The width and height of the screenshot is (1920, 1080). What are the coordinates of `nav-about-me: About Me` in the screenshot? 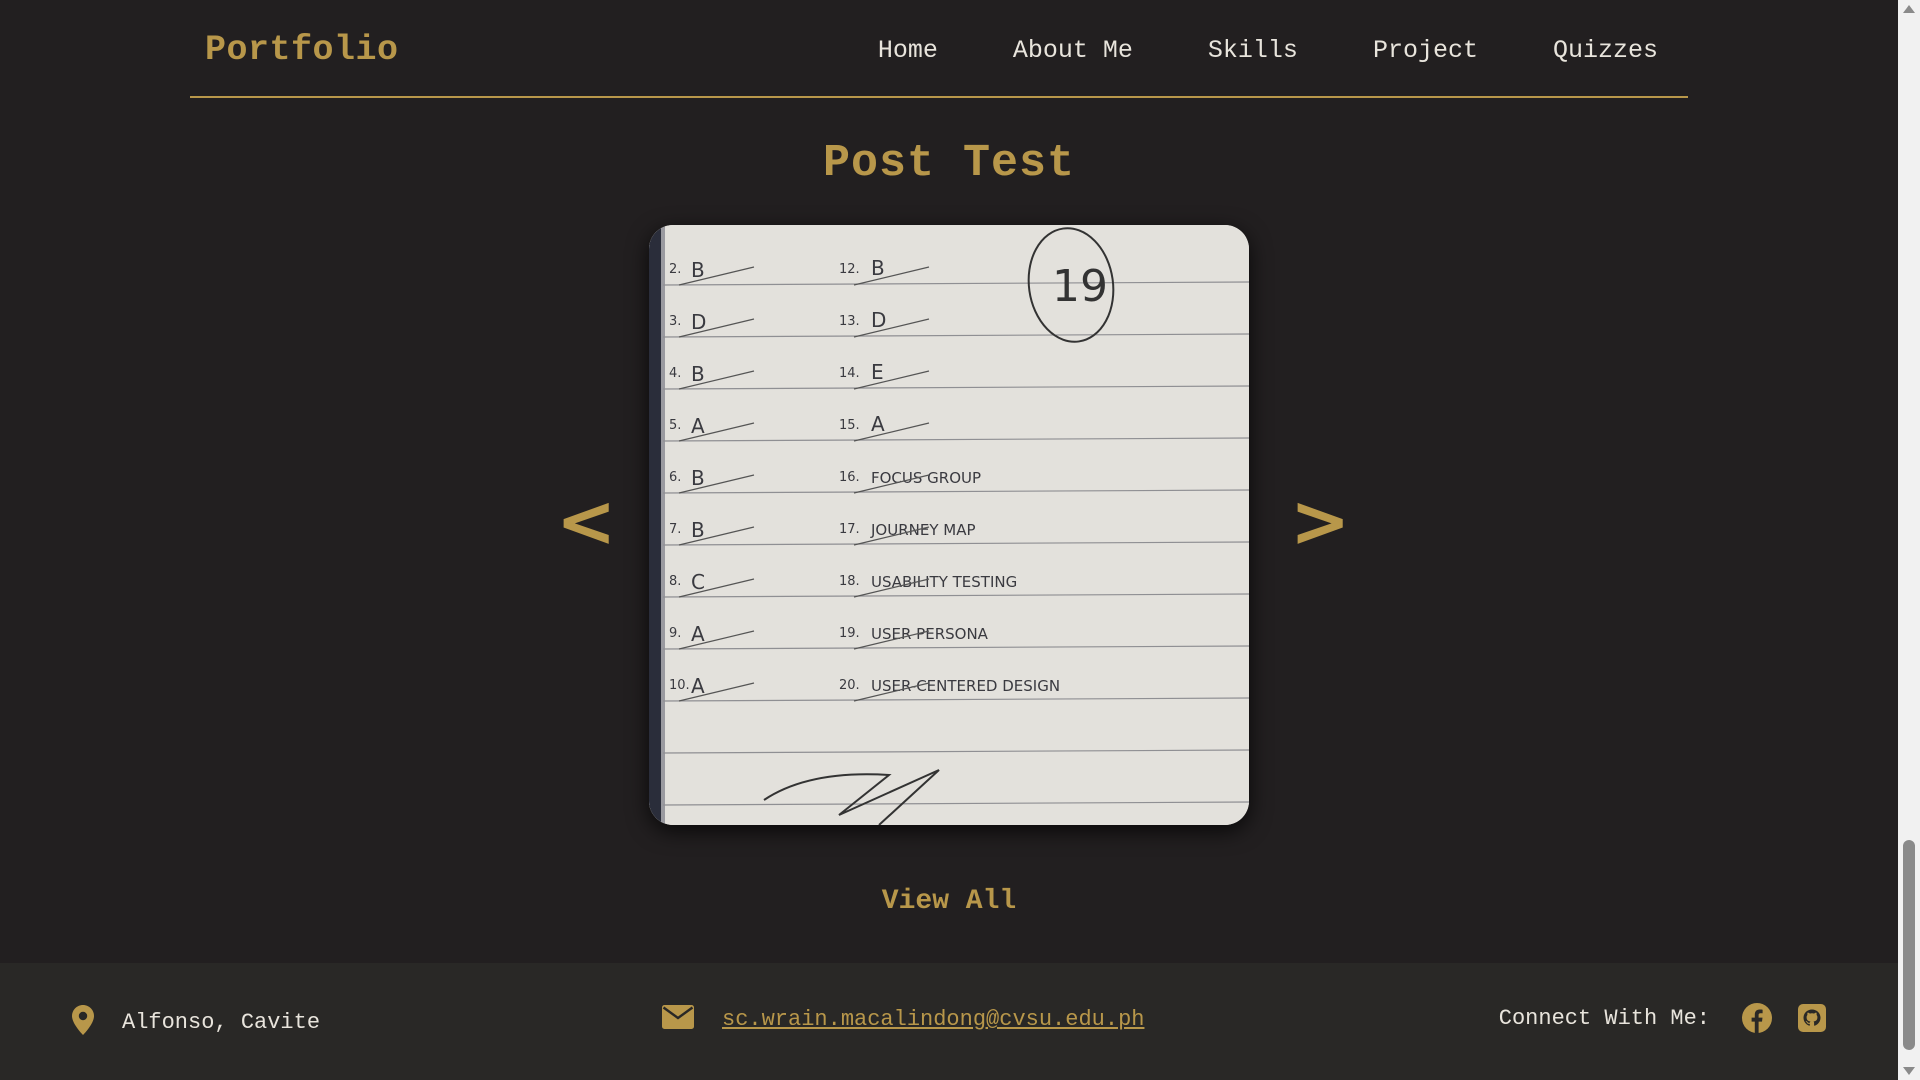 It's located at (1073, 50).